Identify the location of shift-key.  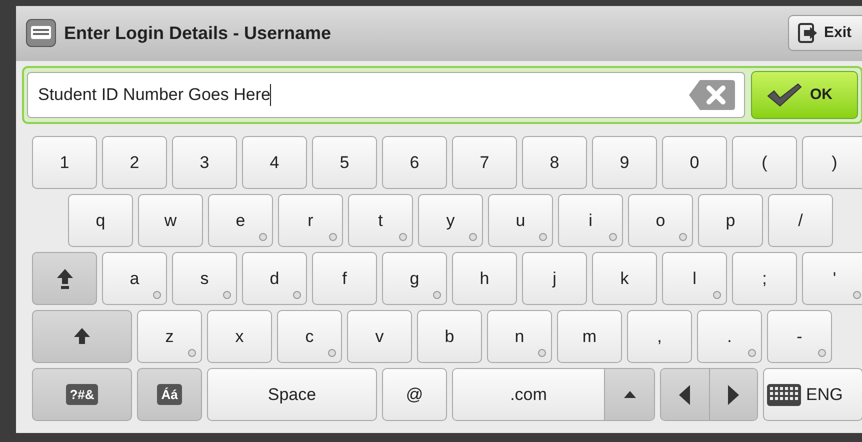
(82, 336).